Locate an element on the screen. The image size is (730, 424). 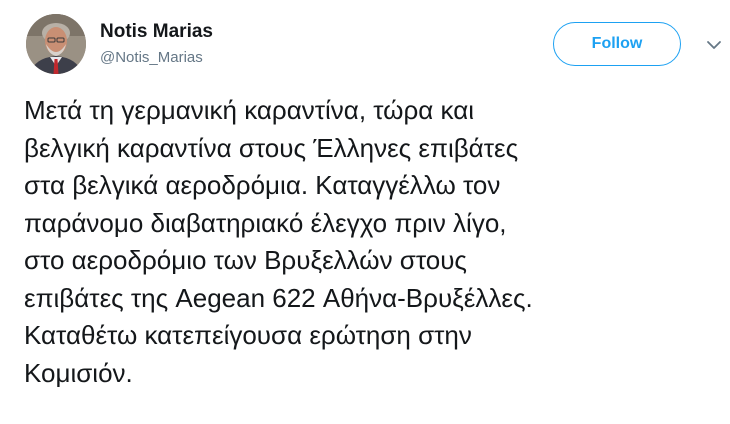
author-handle: @Notis_Marias is located at coordinates (156, 58).